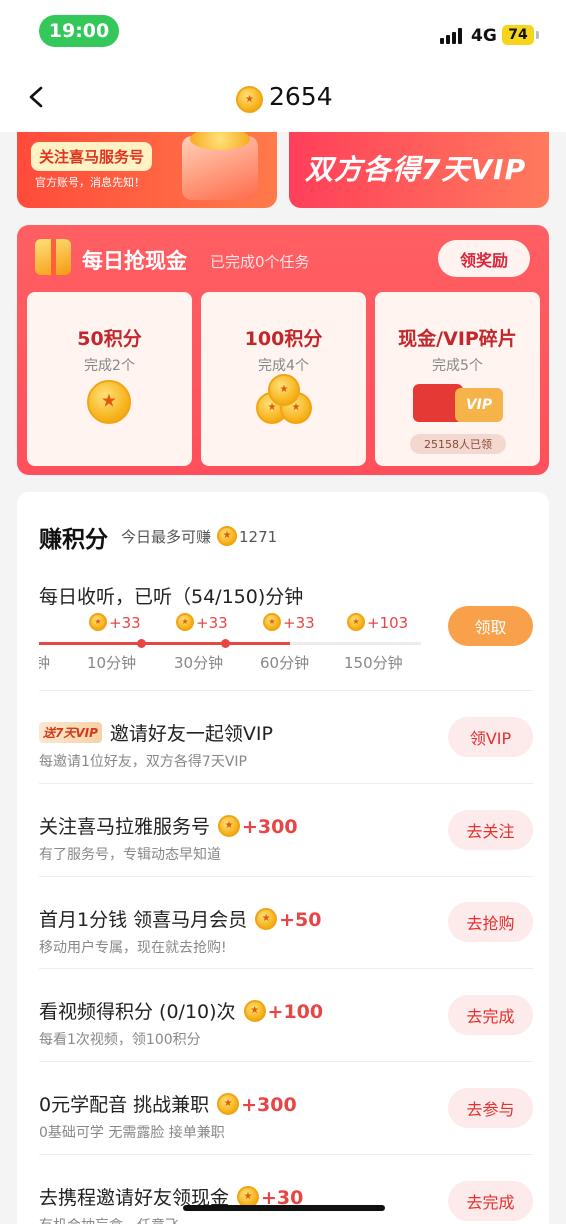 This screenshot has height=1224, width=566. Describe the element at coordinates (457, 339) in the screenshot. I see `reward-title: 现金/VIP碎片` at that location.